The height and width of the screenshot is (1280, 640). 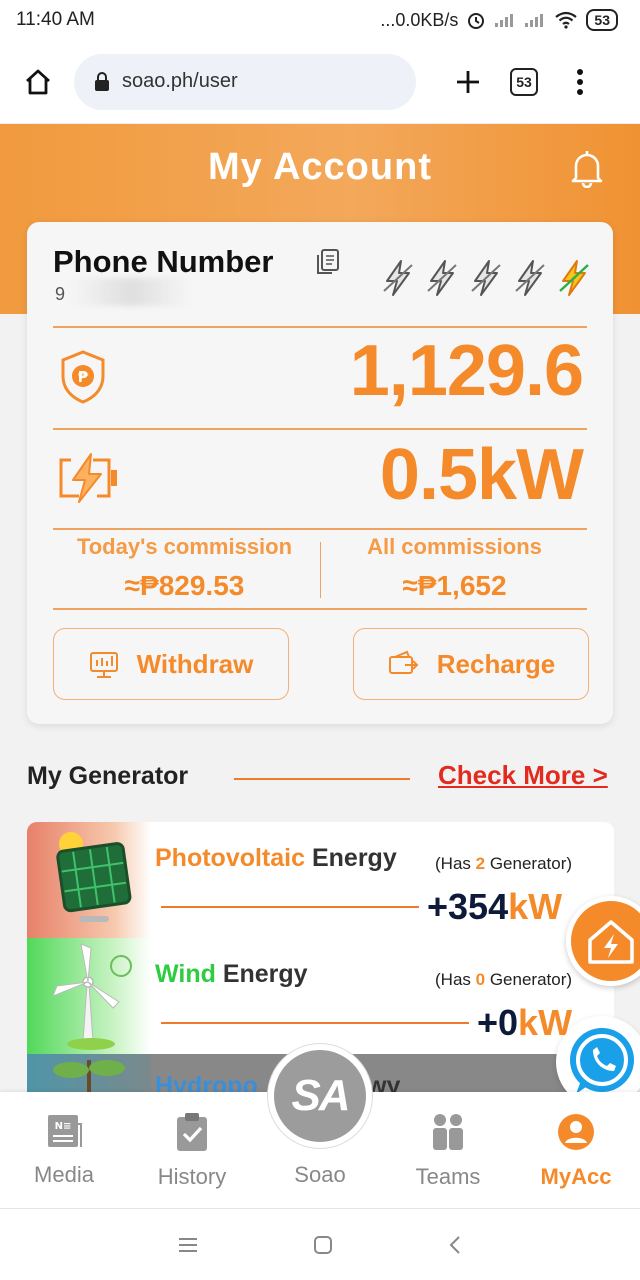 I want to click on newspaper-icon: N≡, so click(x=65, y=1131).